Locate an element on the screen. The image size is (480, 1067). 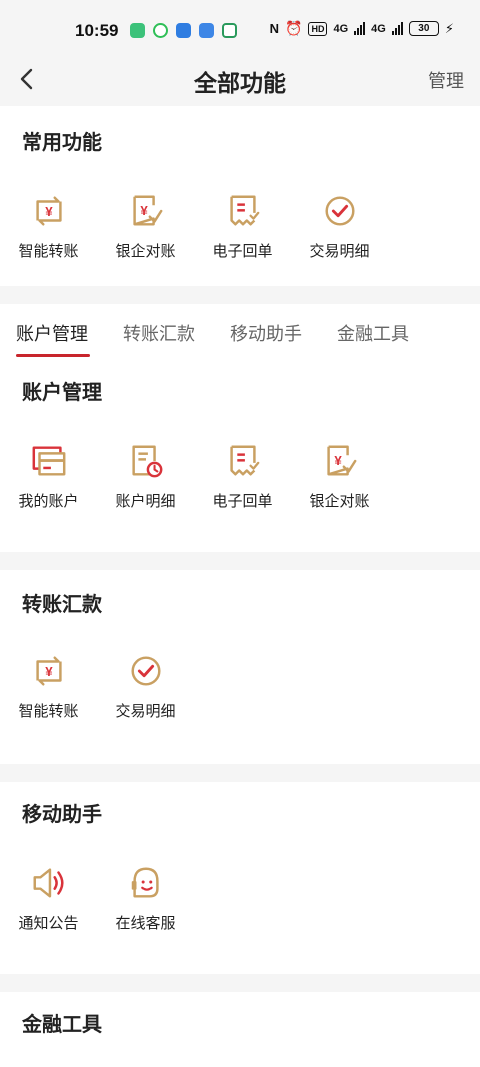
transfer-transaction-detail: 交易明细 is located at coordinates (145, 686).